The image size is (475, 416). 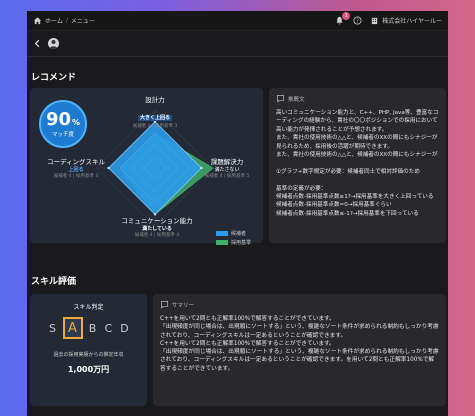 I want to click on avatar, so click(x=53, y=43).